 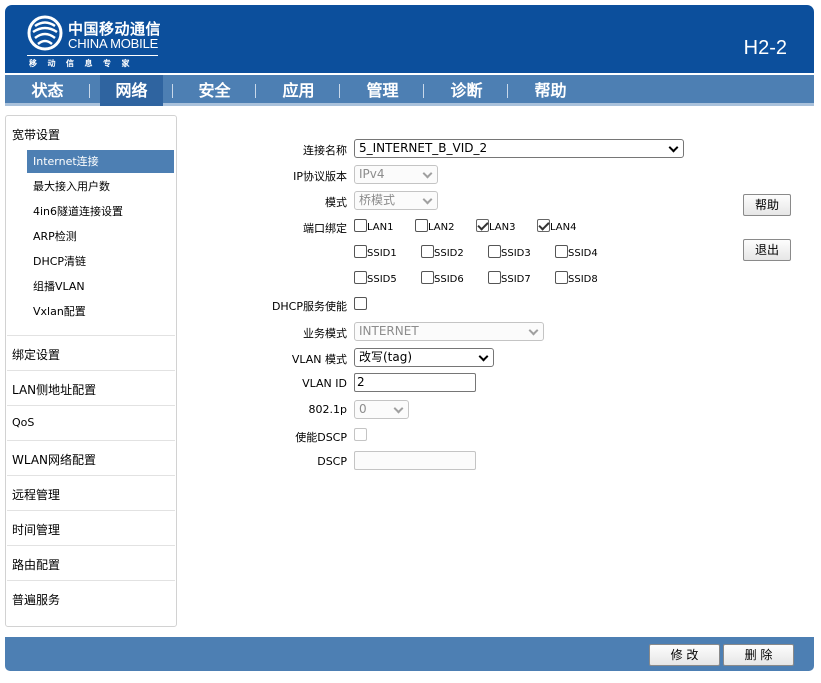 What do you see at coordinates (100, 311) in the screenshot?
I see `sidebar-item-vxlan: Vxlan配置` at bounding box center [100, 311].